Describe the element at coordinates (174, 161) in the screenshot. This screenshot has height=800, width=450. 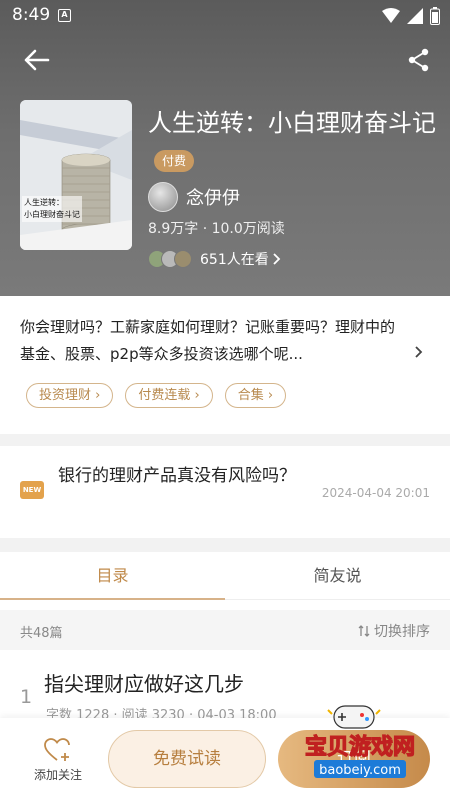
I see `paid-badge: 付费` at that location.